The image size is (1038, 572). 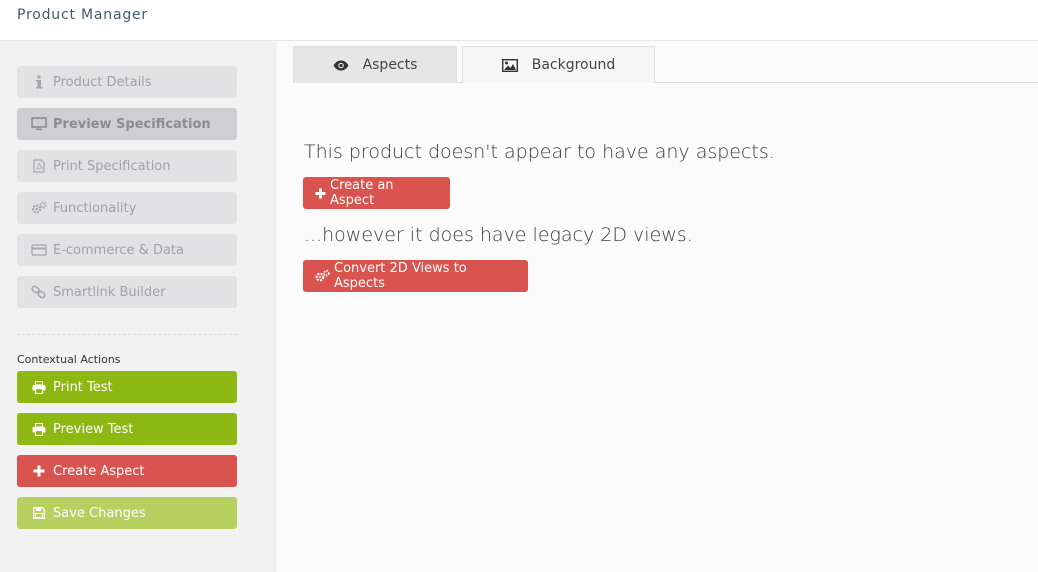 What do you see at coordinates (39, 513) in the screenshot?
I see `floppy-icon` at bounding box center [39, 513].